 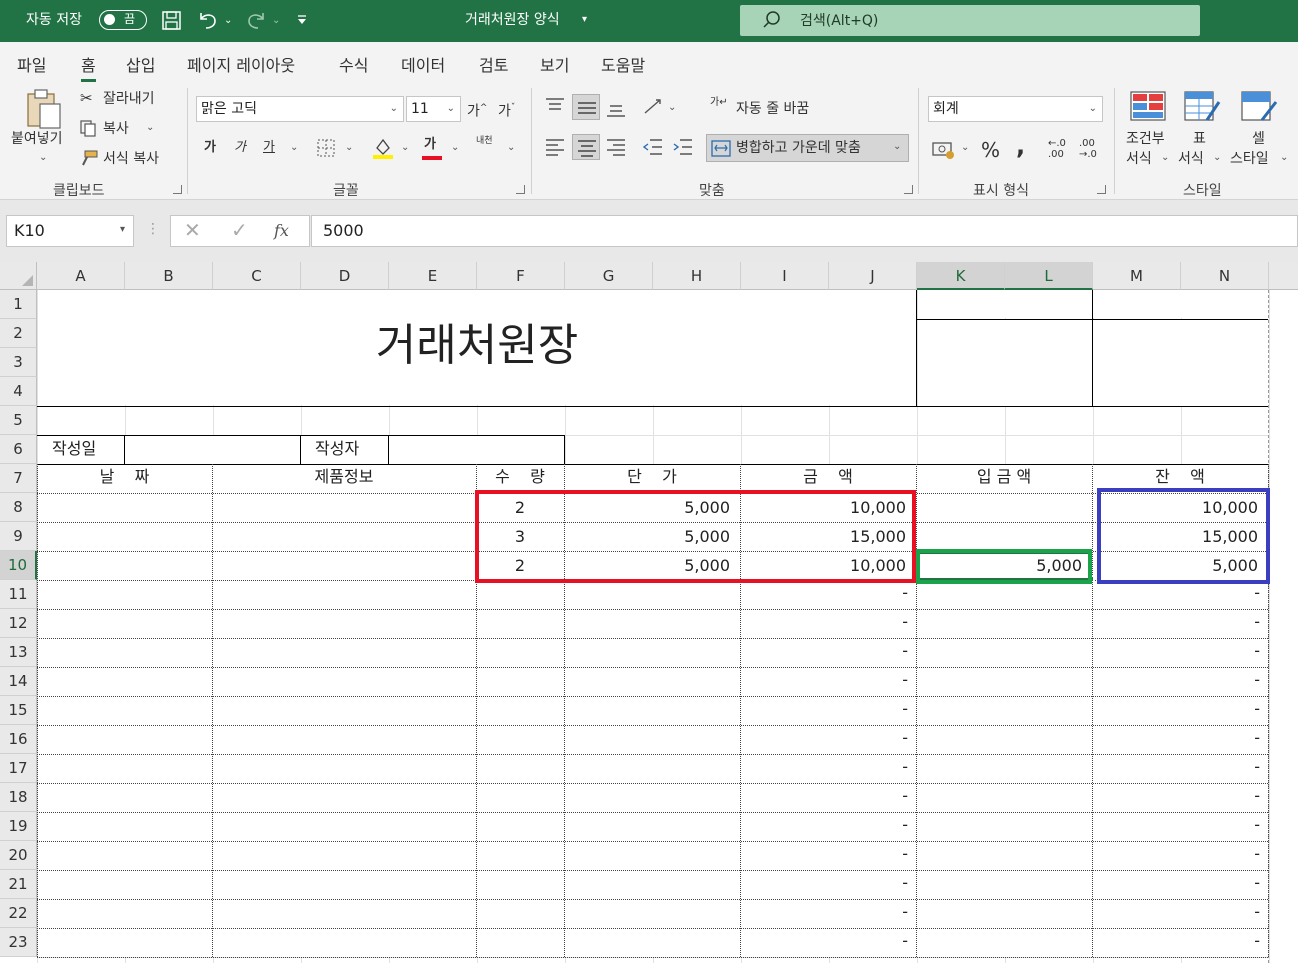 I want to click on borders-dropdown-icon: ⌄, so click(x=349, y=147).